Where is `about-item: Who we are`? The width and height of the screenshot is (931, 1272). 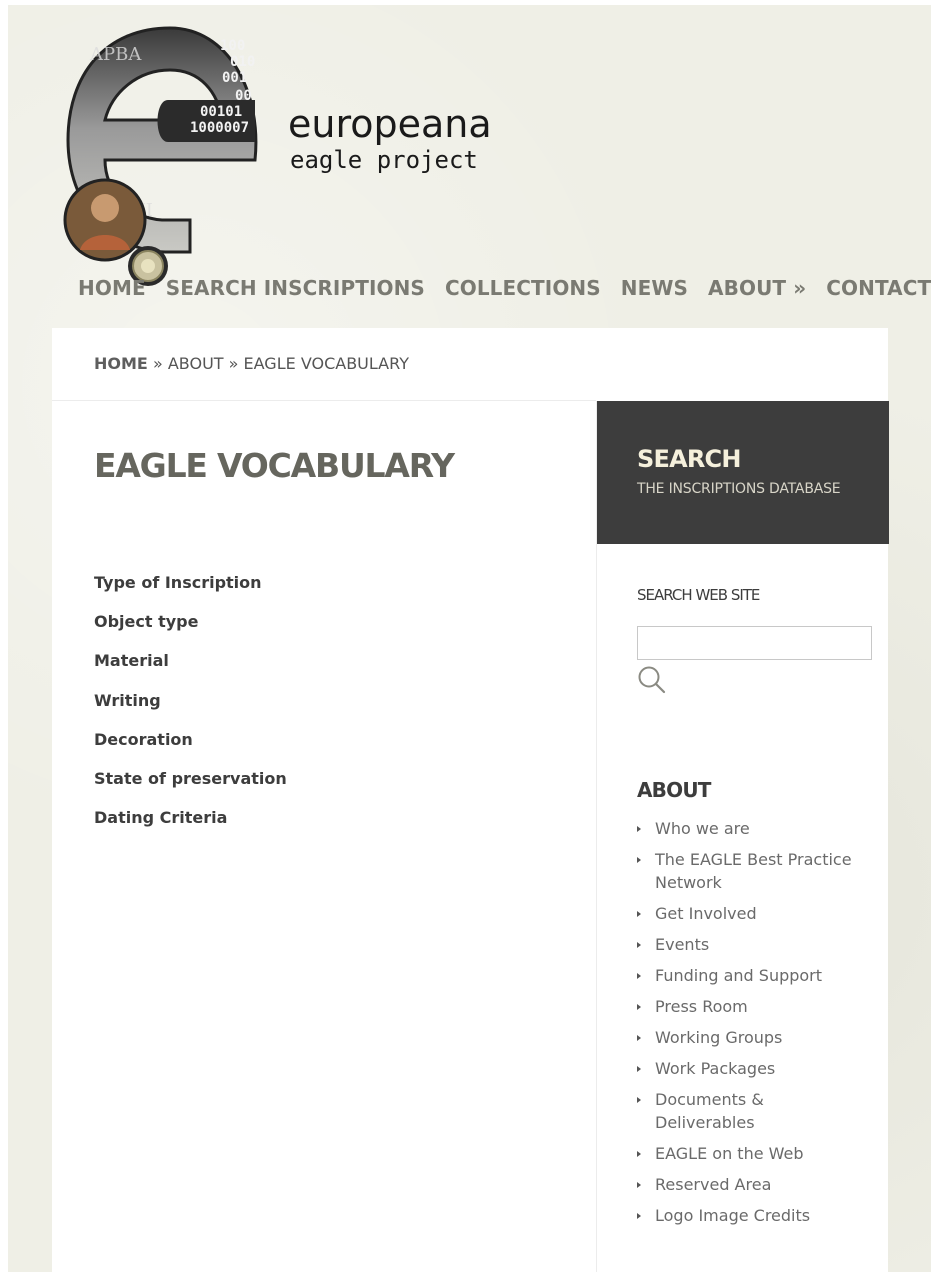 about-item: Who we are is located at coordinates (752, 828).